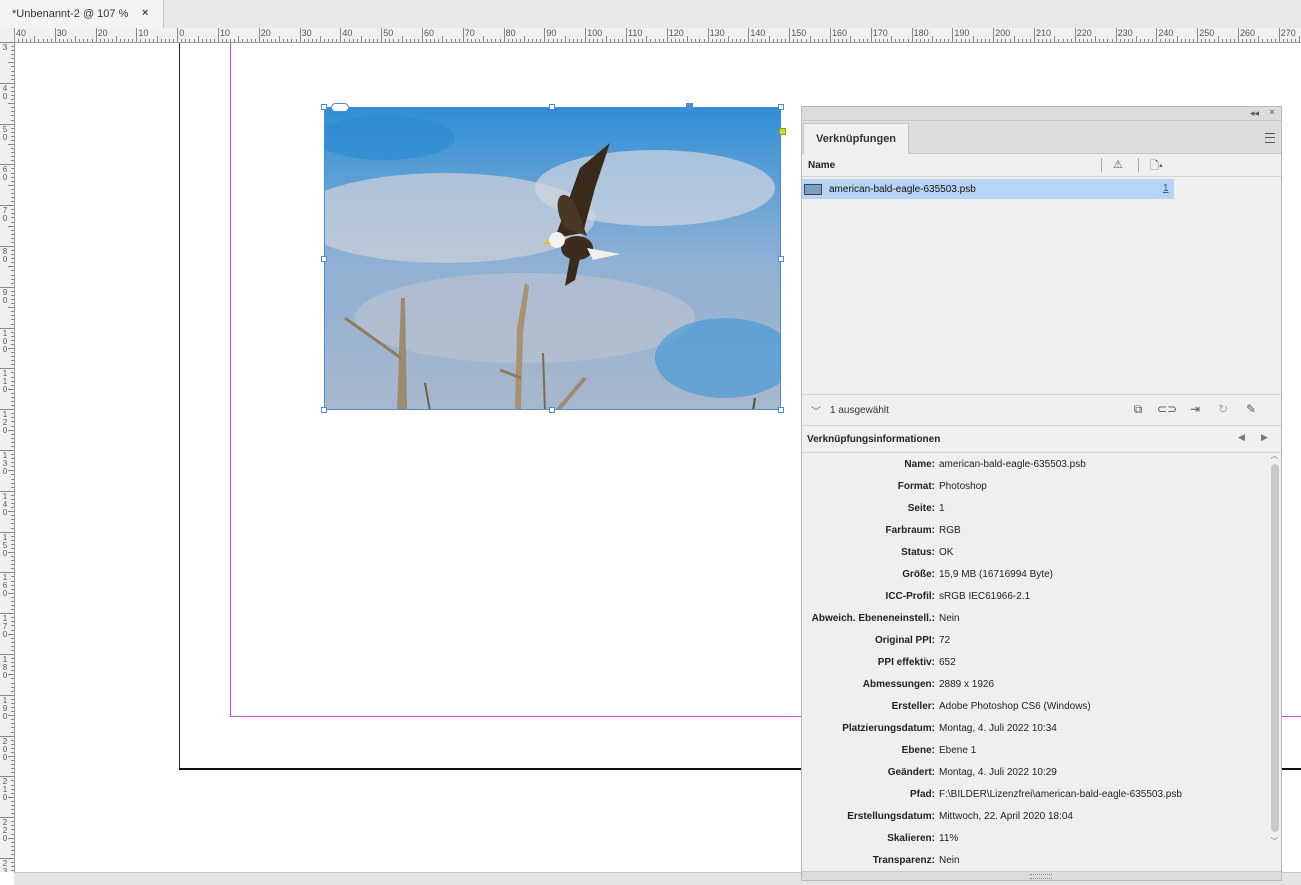  What do you see at coordinates (1156, 166) in the screenshot?
I see `page-sort-icon: 🗋▴` at bounding box center [1156, 166].